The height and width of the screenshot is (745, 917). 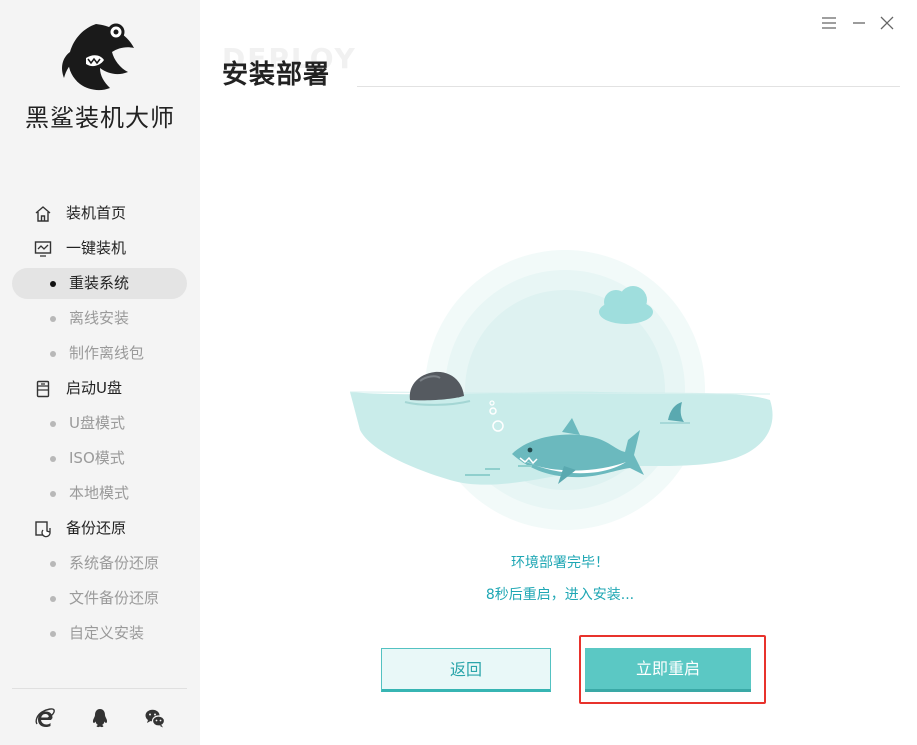 I want to click on sidebar-item-offline-install: 离线安装, so click(x=100, y=318).